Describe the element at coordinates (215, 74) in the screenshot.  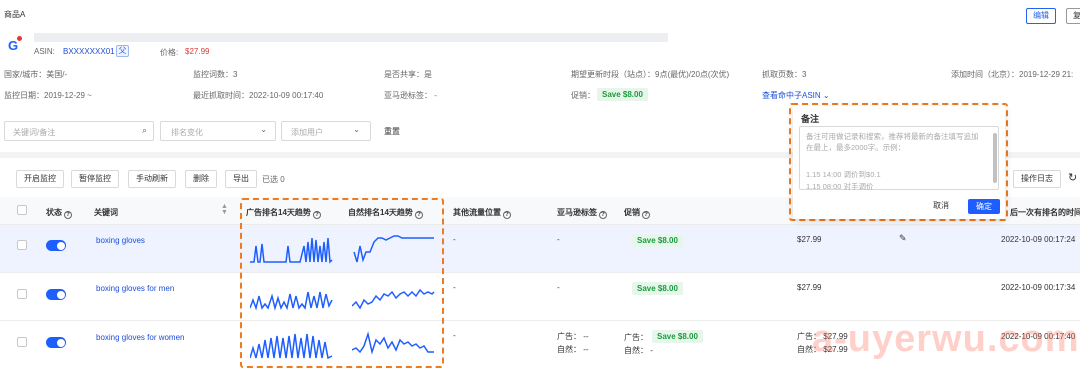
I see `info-keyword-count: 监控词数：3` at that location.